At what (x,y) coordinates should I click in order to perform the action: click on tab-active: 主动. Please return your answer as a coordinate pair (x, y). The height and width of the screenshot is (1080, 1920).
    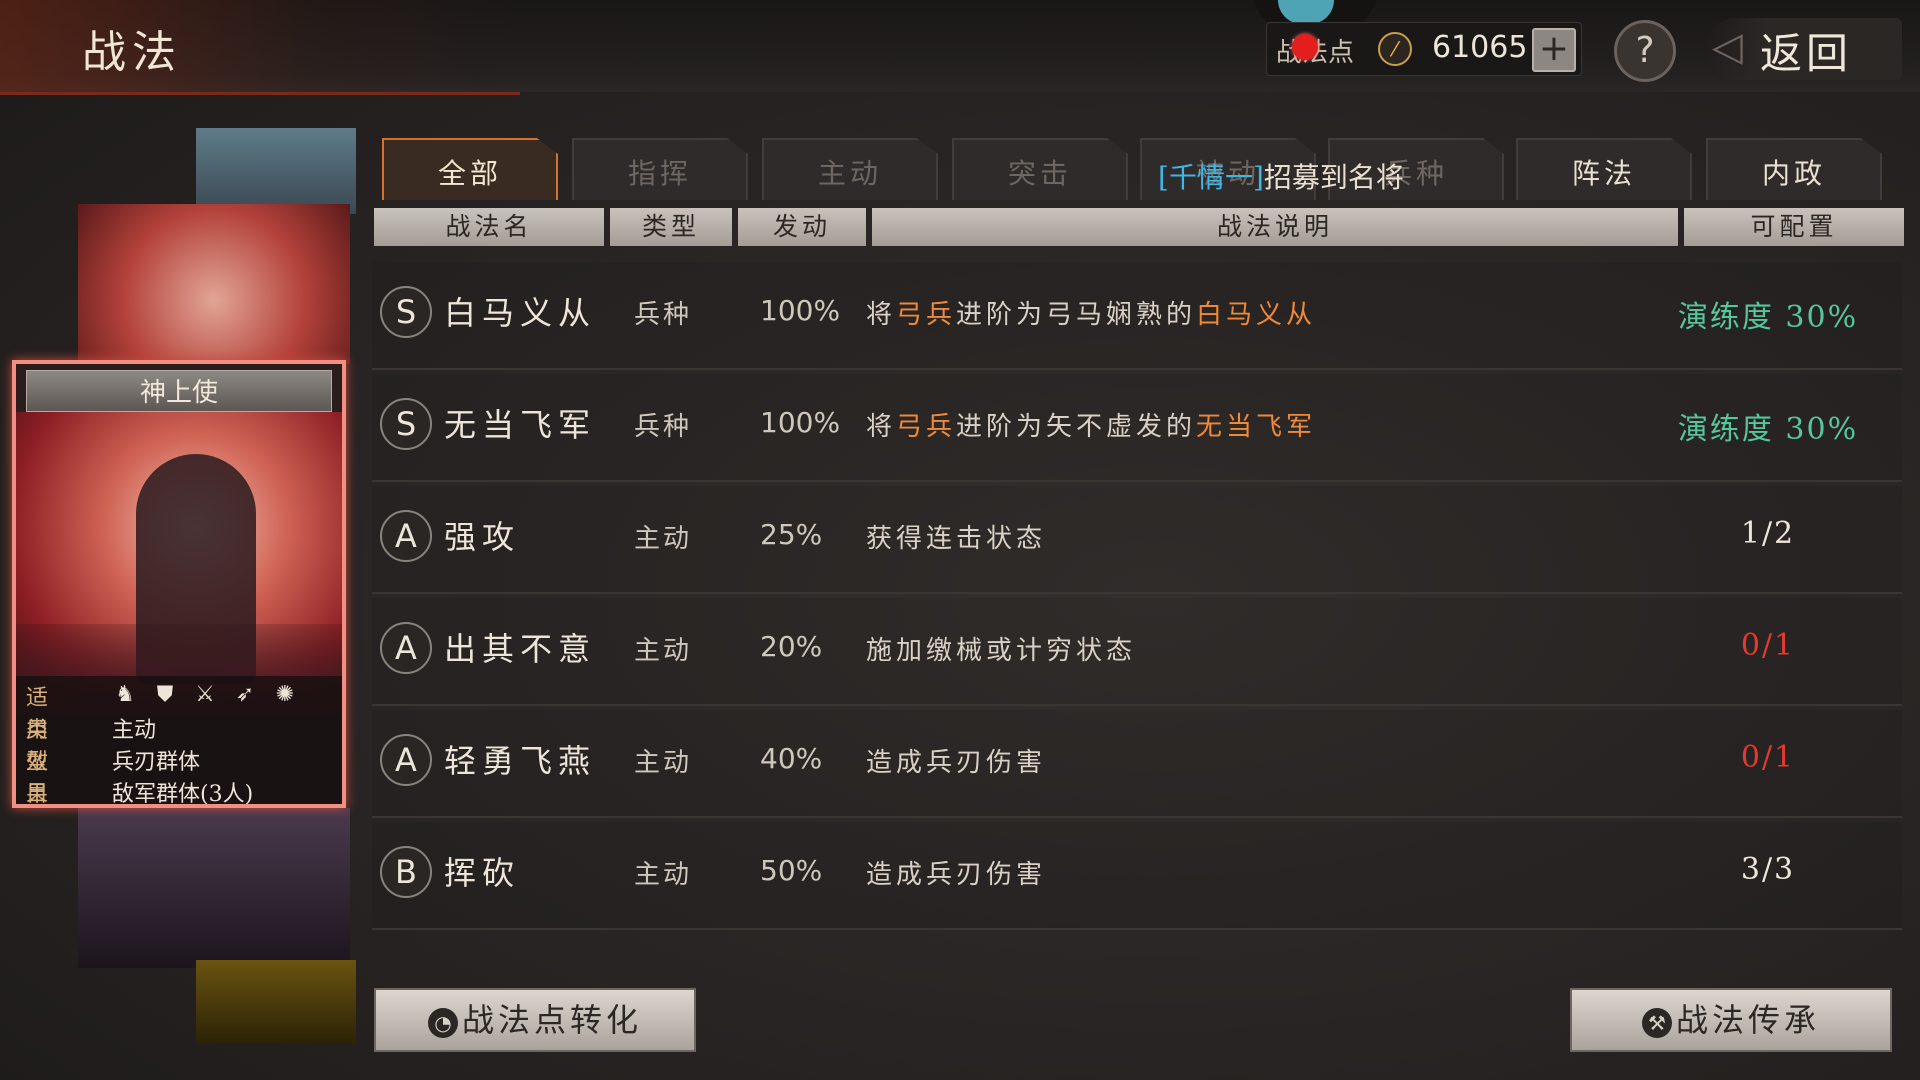
    Looking at the image, I should click on (850, 169).